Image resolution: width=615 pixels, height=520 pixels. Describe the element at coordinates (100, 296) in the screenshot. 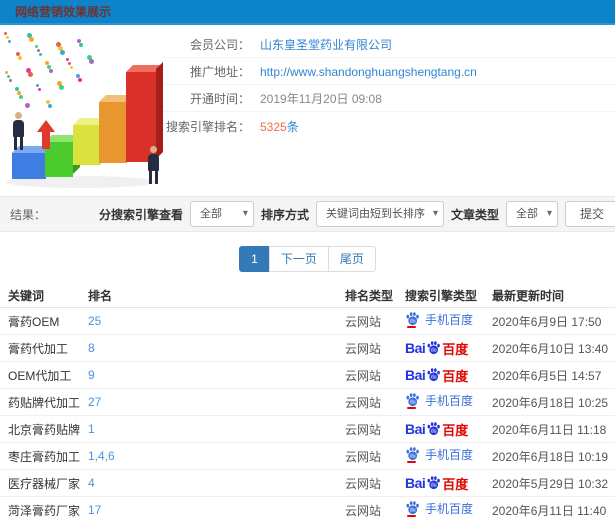

I see `header-rank: 排名` at that location.